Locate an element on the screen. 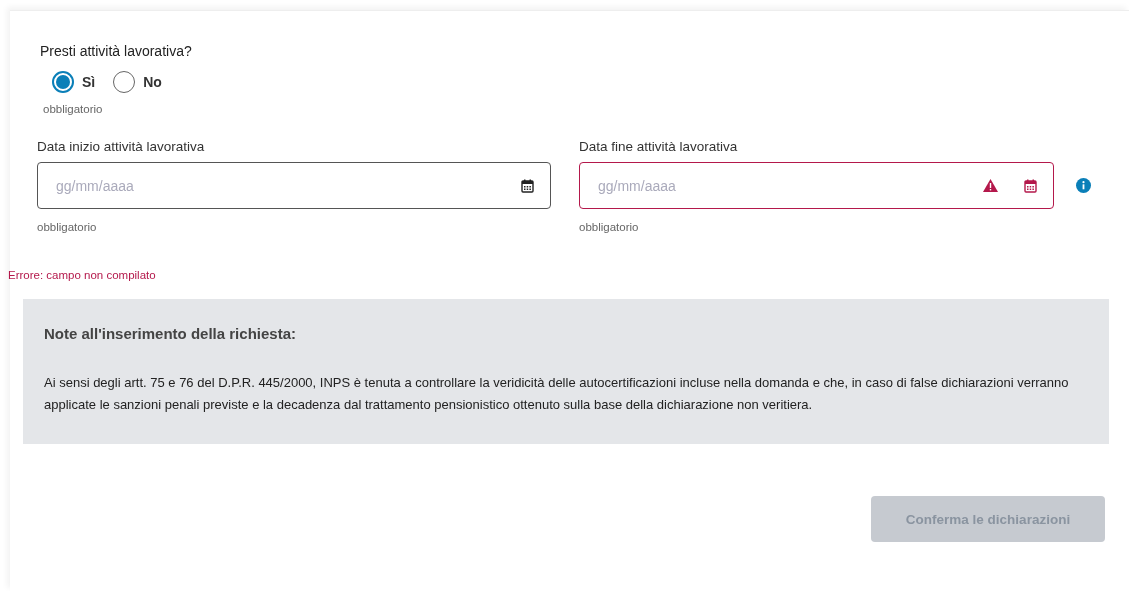 Image resolution: width=1129 pixels, height=591 pixels. note-text: Ai sensi degli artt. 75 e 76 del D.P.R. 445/2000, INPS è tenuta a controllare la veridicità delle autocertificazioni incluse nella domanda e che, in caso di false dichiarazioni verranno applicate le sanzioni penali previste e la decadenza dal trattamento pensionistico ottenuto sulla base della dichiarazione non veritiera. is located at coordinates (557, 394).